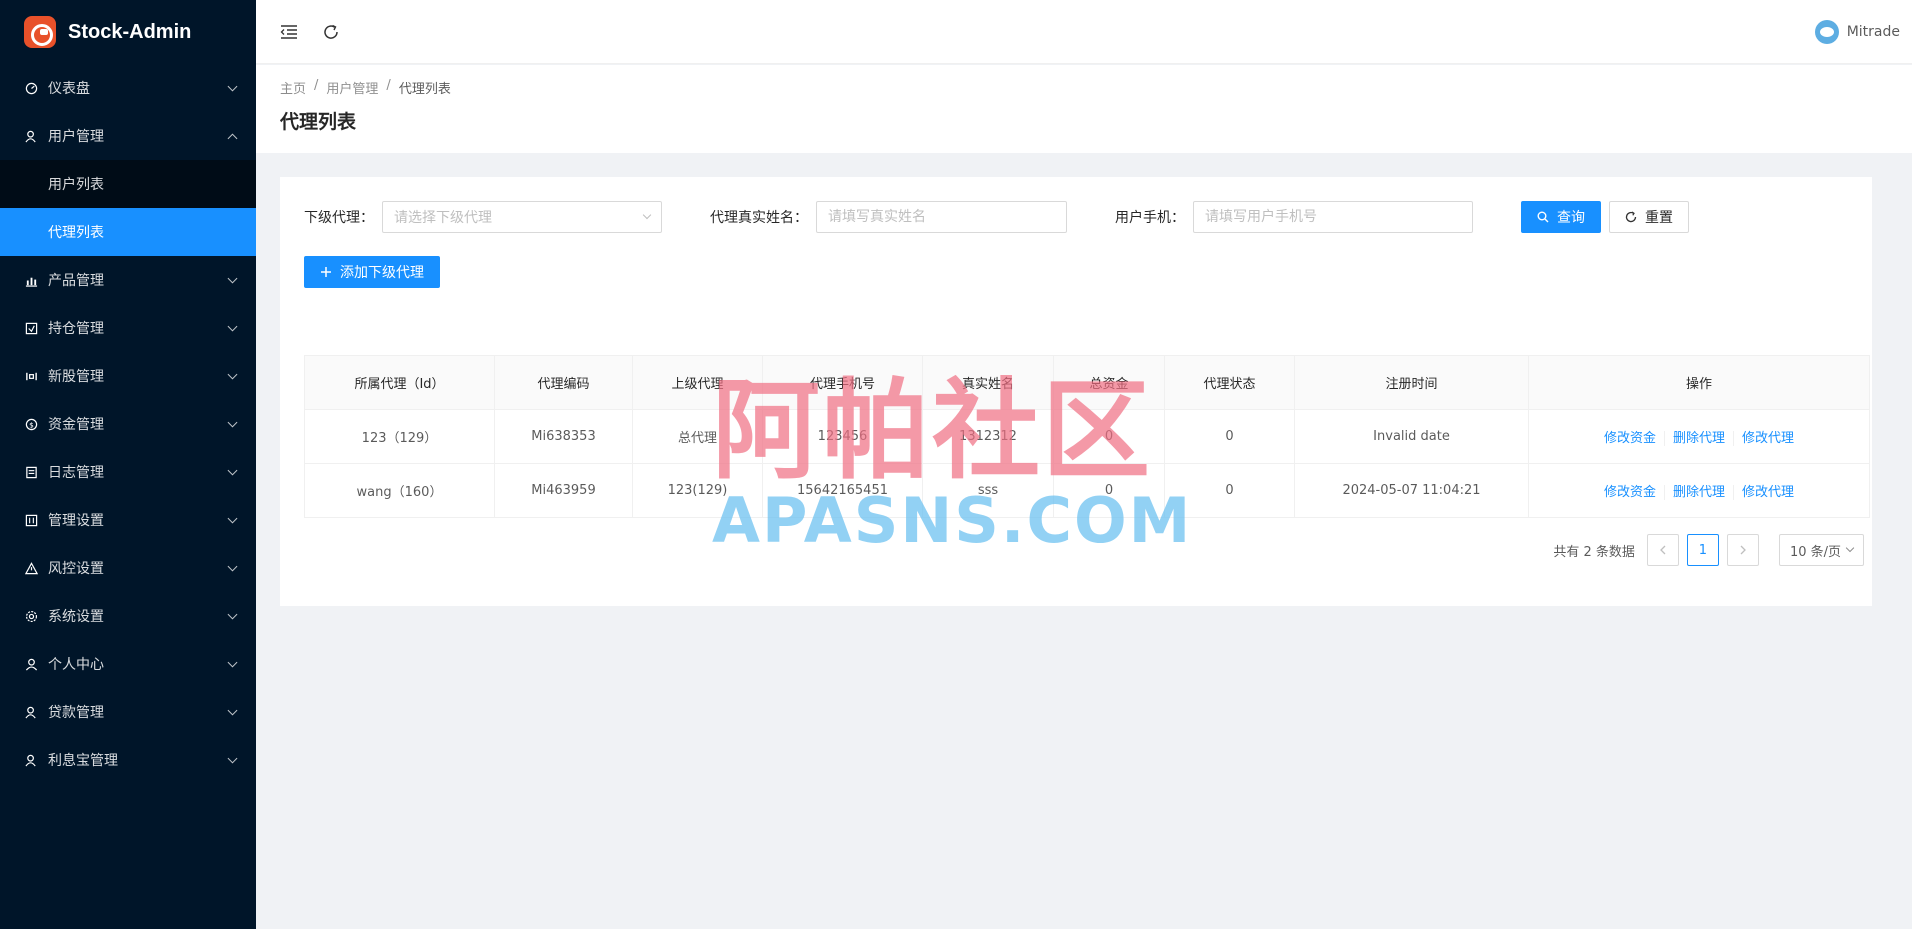 This screenshot has width=1912, height=929. I want to click on page-1-button: 1, so click(1702, 550).